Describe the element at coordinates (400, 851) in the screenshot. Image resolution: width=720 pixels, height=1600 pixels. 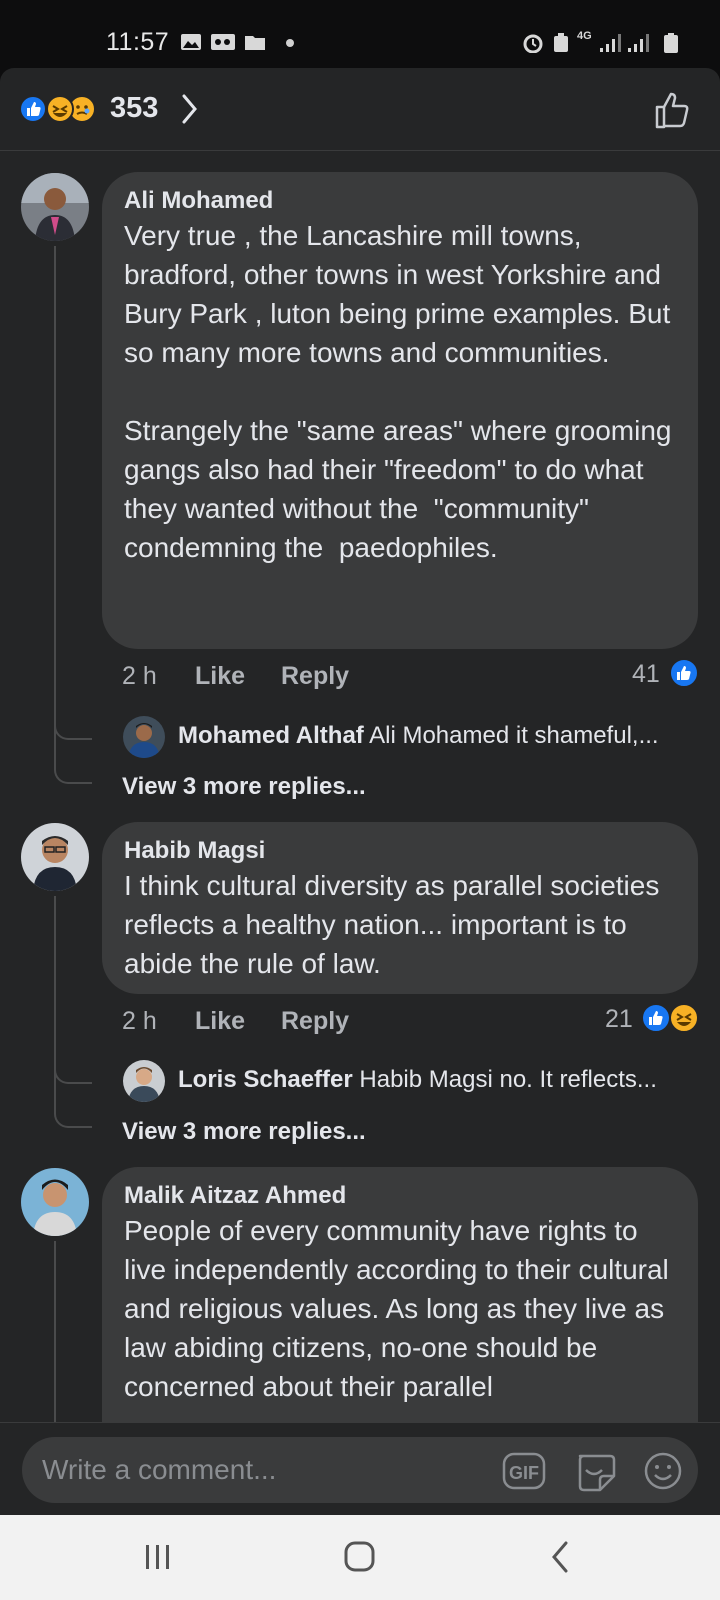
I see `comment-author: Habib Magsi` at that location.